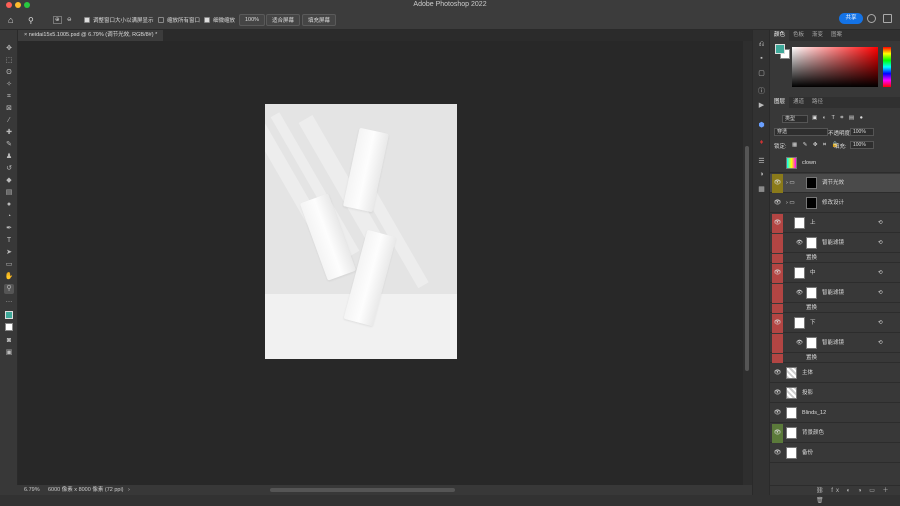  What do you see at coordinates (761, 104) in the screenshot?
I see `actions-icon: ▶` at bounding box center [761, 104].